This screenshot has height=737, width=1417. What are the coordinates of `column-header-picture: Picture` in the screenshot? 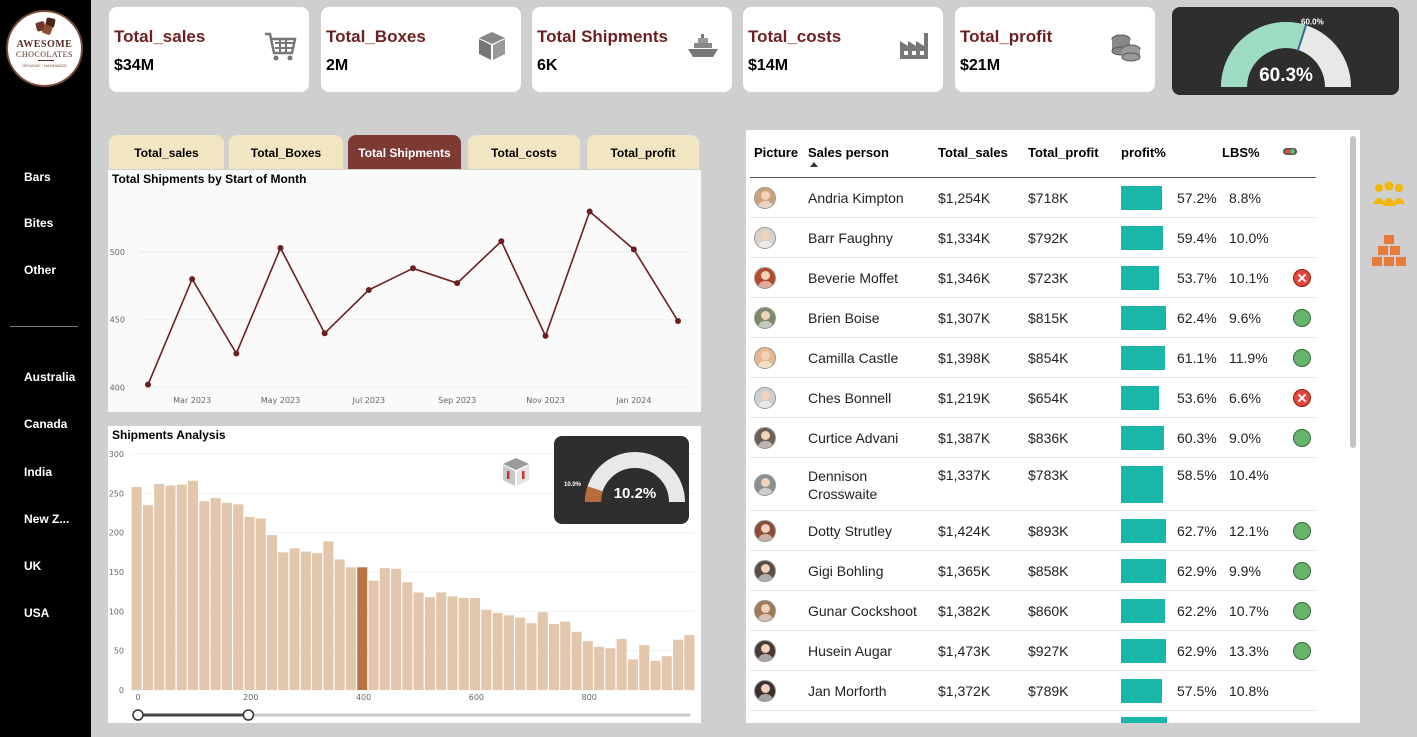 It's located at (776, 152).